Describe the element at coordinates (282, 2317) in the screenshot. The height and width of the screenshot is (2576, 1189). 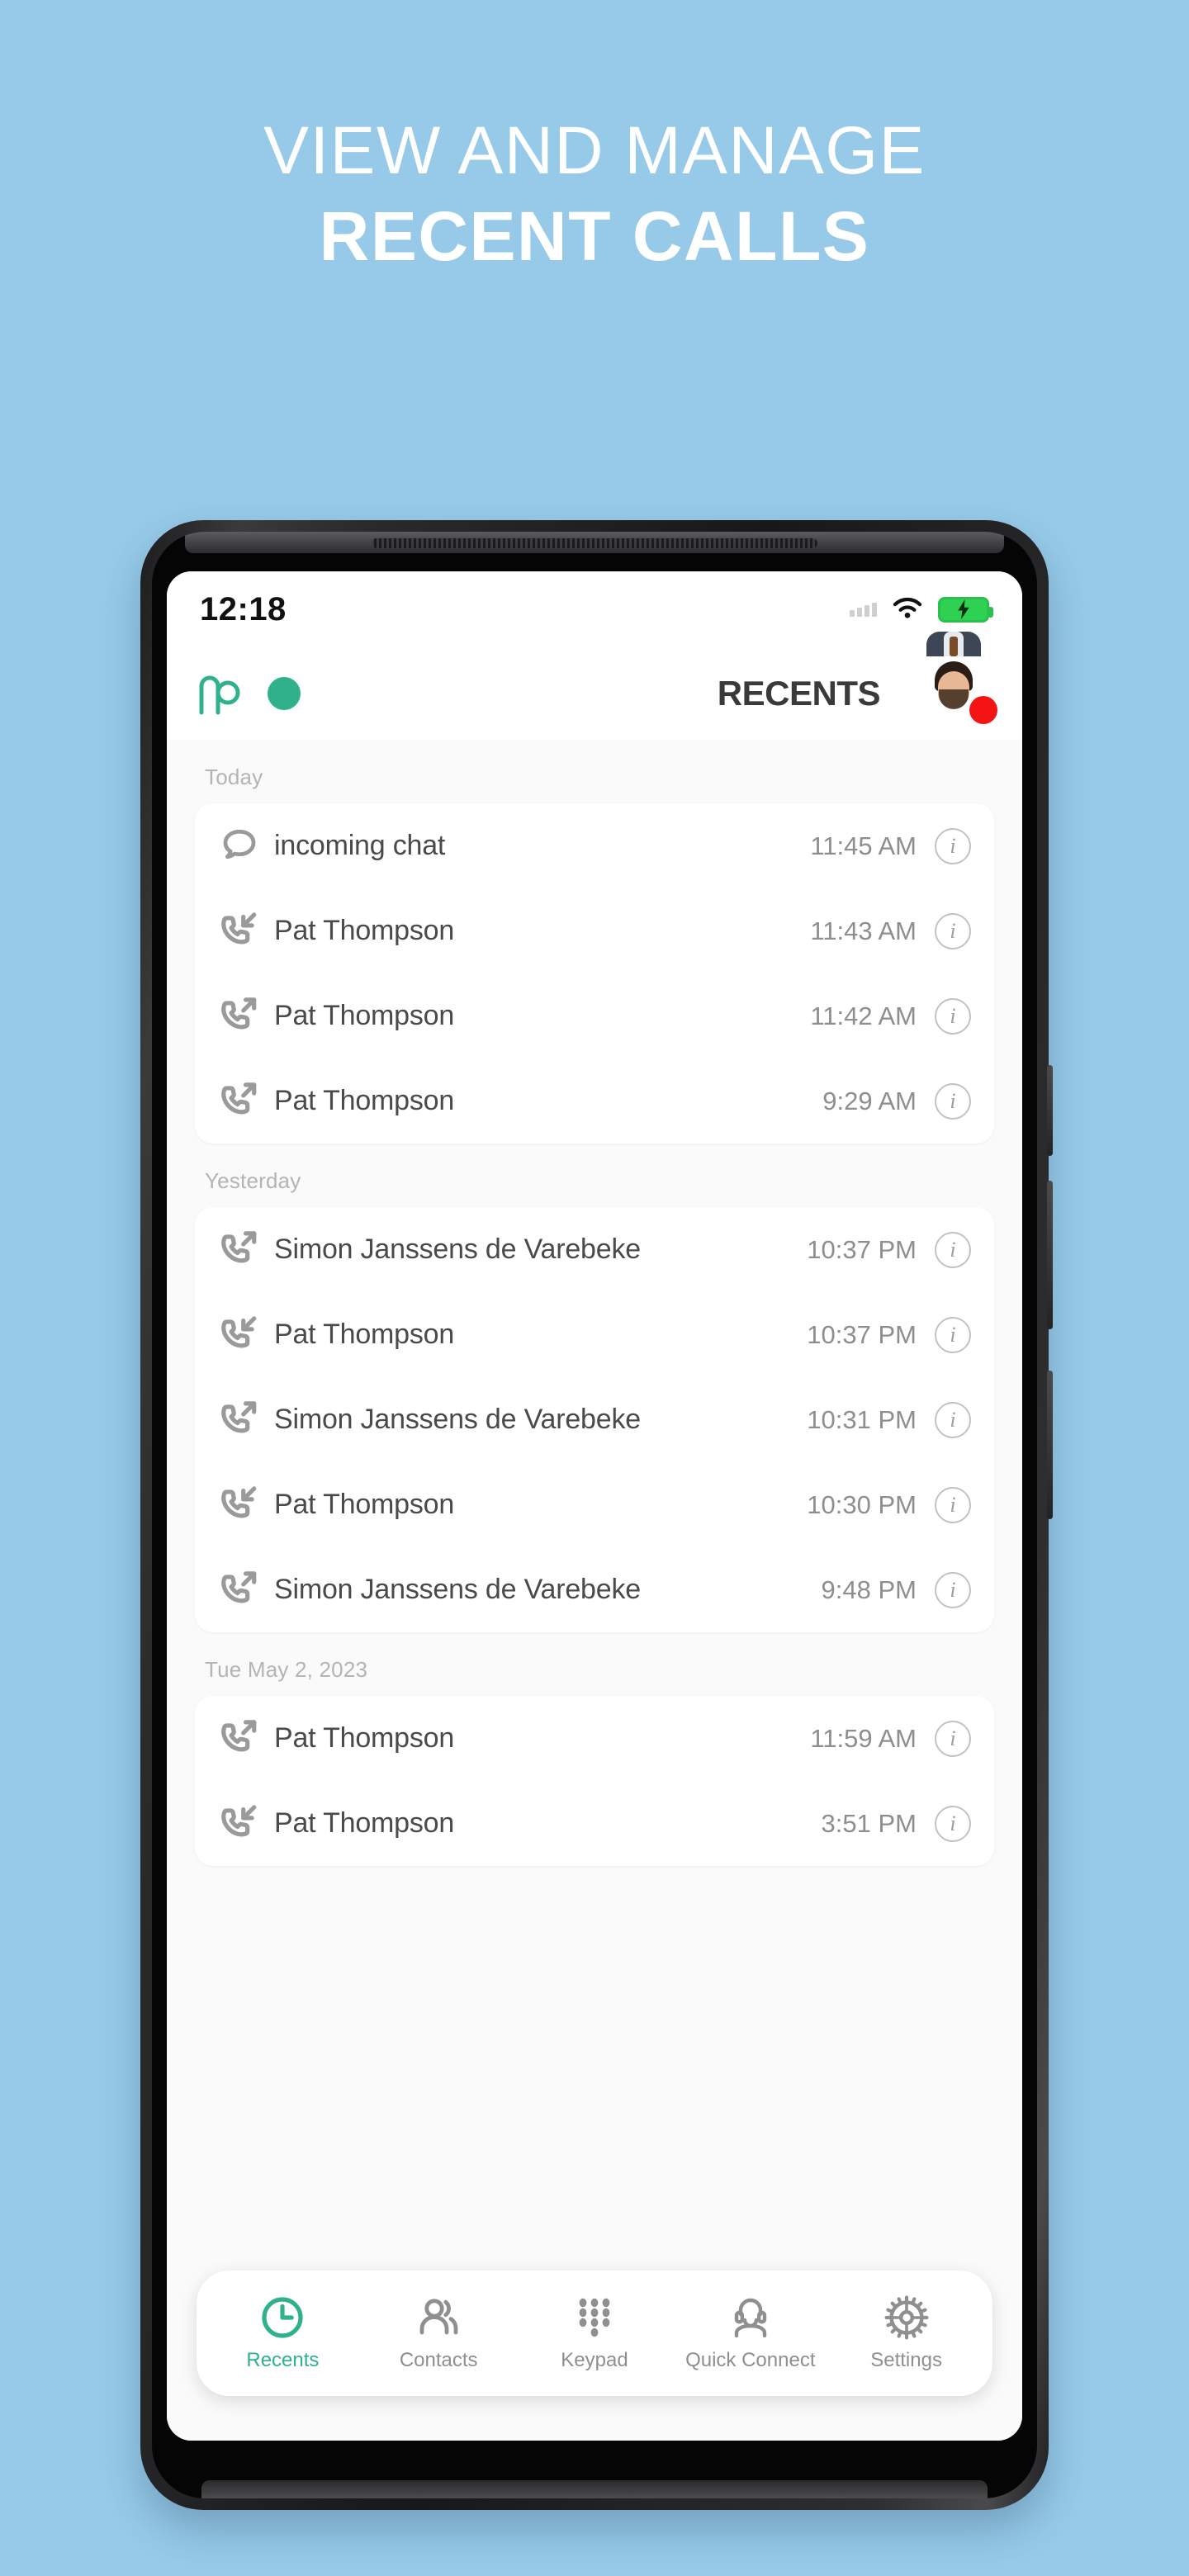
I see `clock-icon` at that location.